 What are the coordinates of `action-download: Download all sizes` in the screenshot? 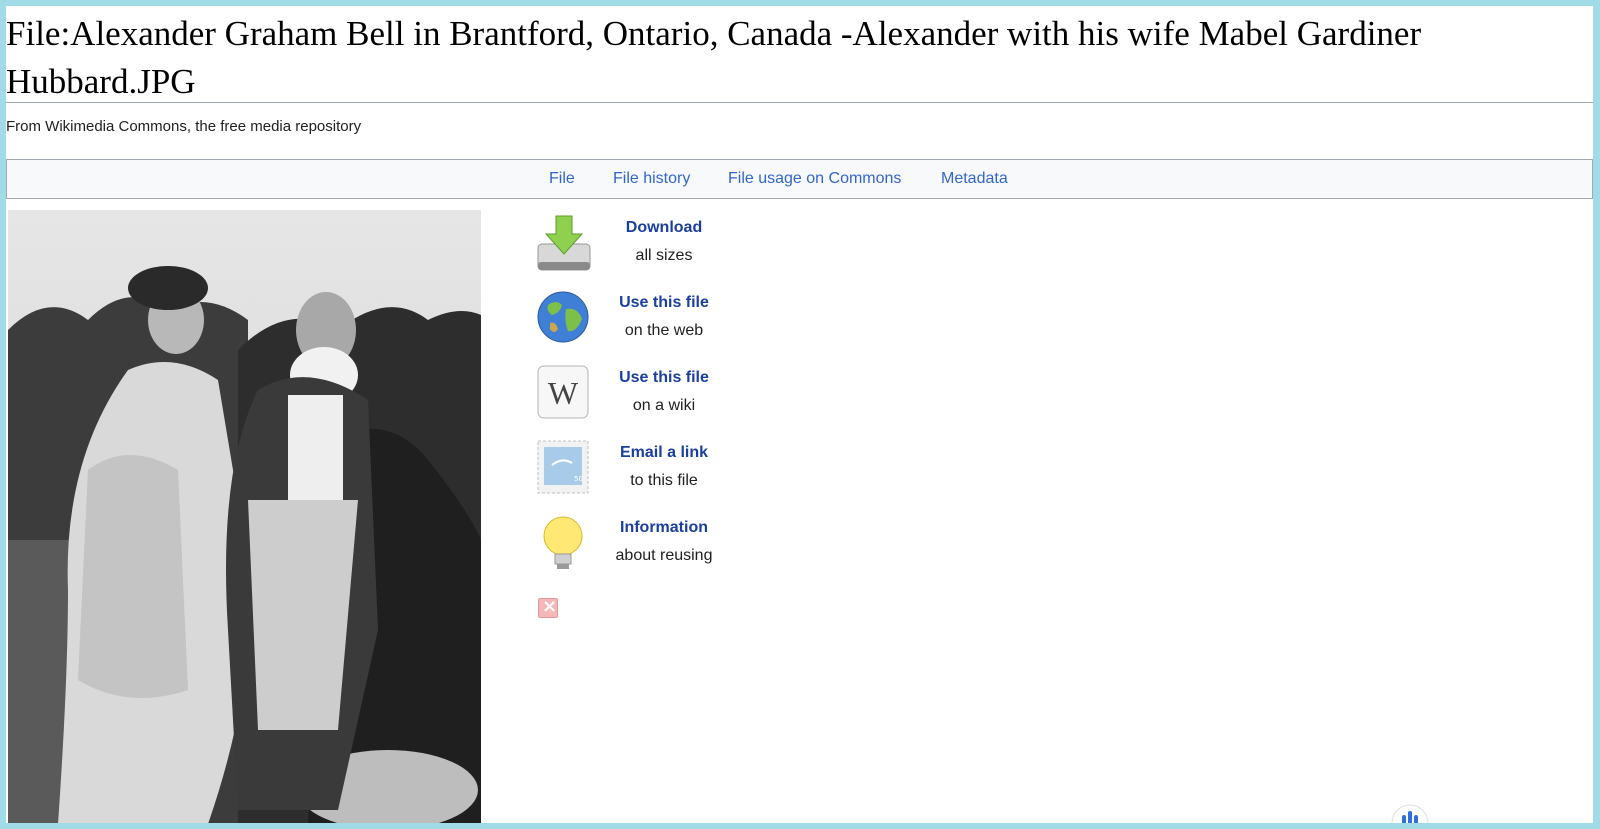 It's located at (646, 251).